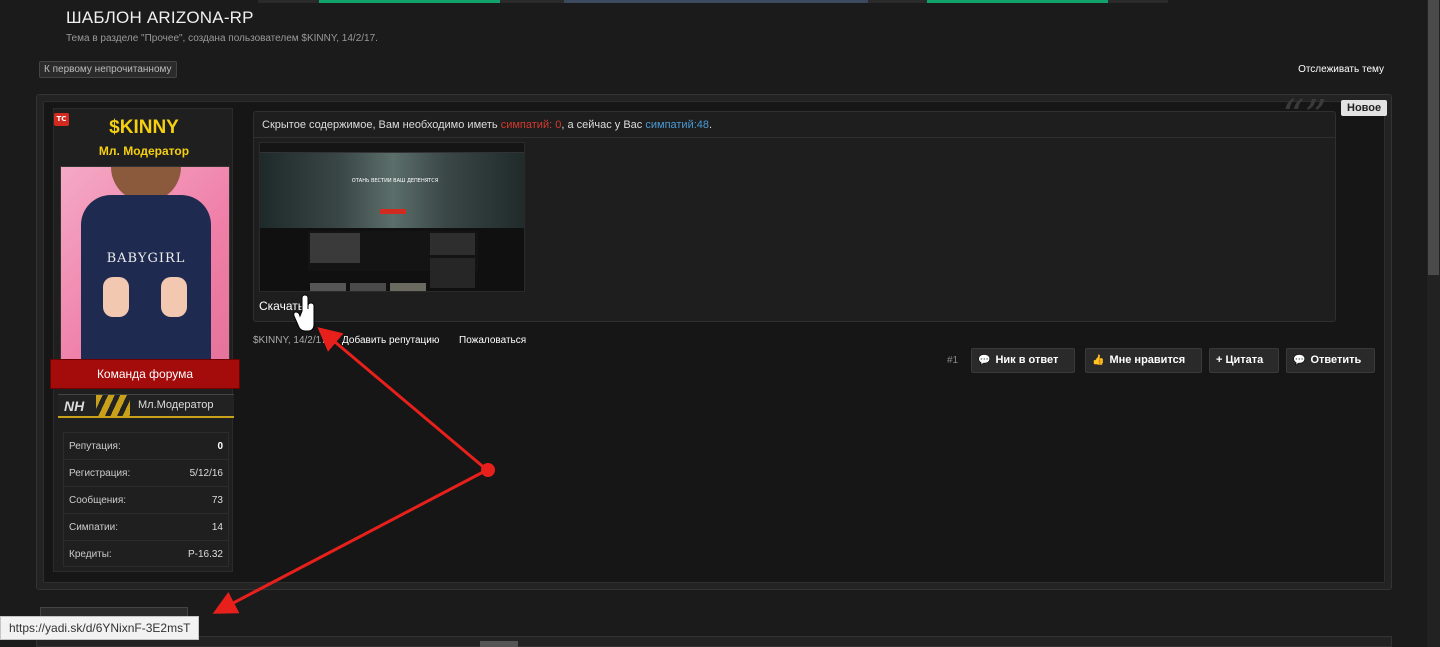 The height and width of the screenshot is (647, 1440). Describe the element at coordinates (677, 125) in the screenshot. I see `likes-current: симпатий:48` at that location.